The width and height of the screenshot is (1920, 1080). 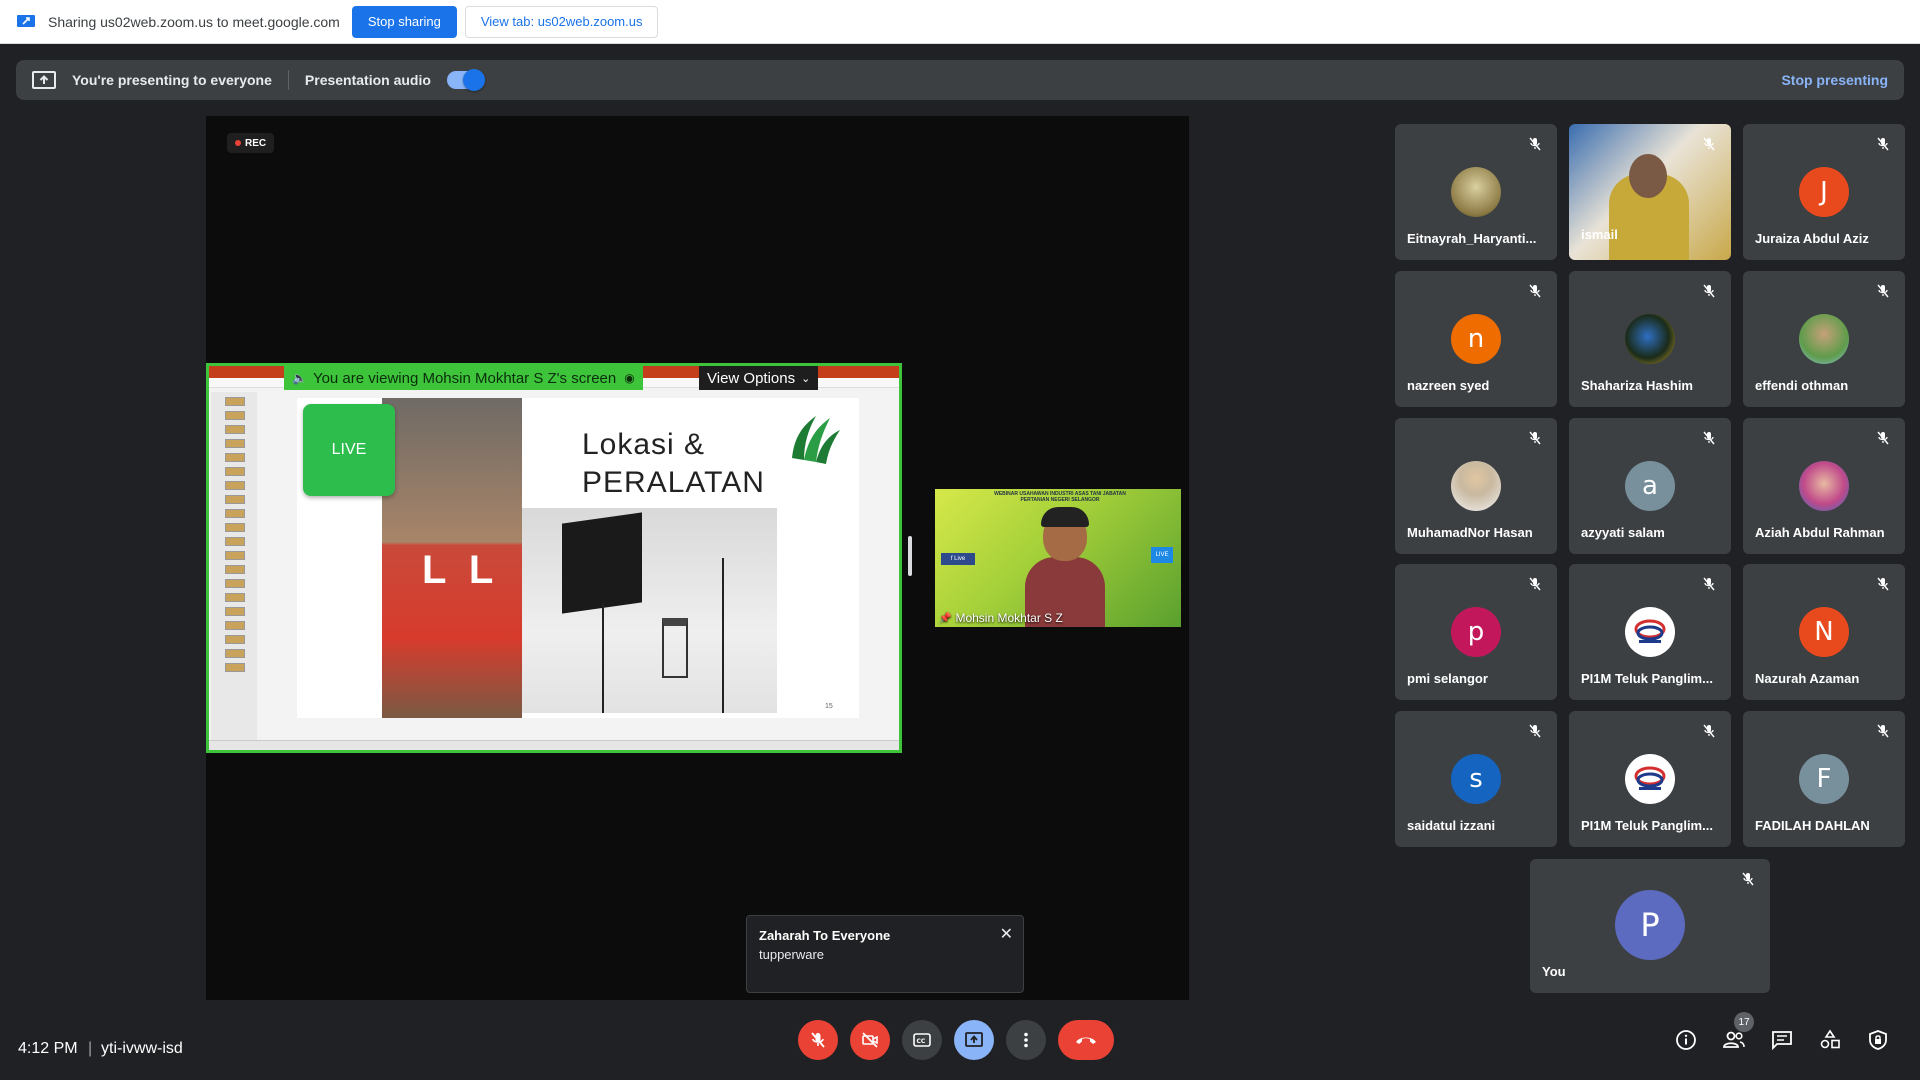 I want to click on participant-tile: P You, so click(x=1650, y=926).